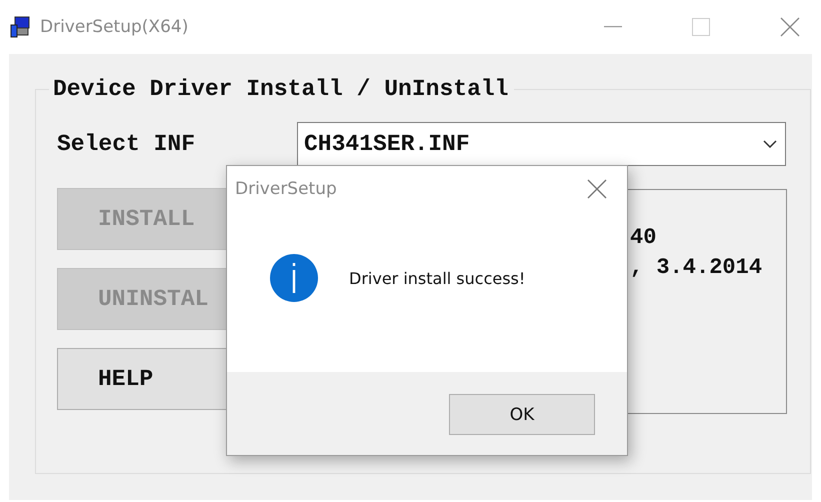  Describe the element at coordinates (126, 144) in the screenshot. I see `select-inf-label: Select INF` at that location.